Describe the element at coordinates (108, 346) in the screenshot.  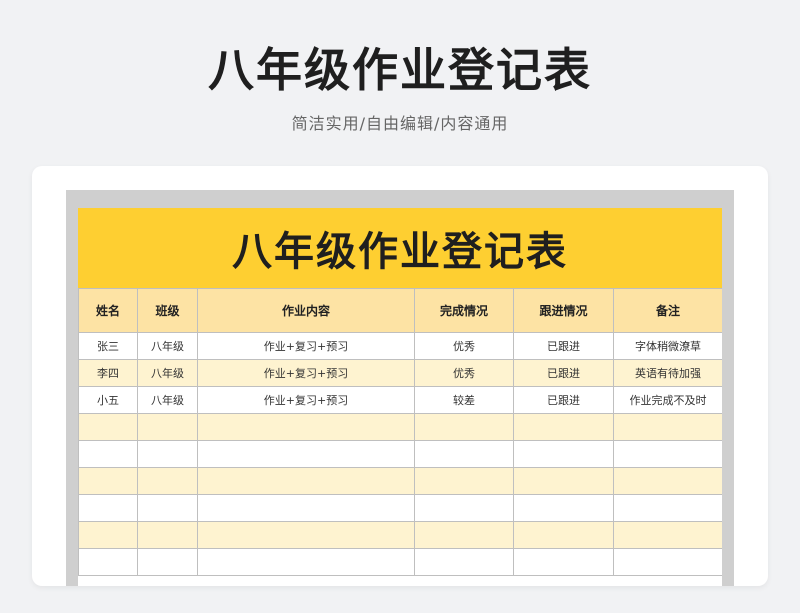
I see `cell-name: 张三` at that location.